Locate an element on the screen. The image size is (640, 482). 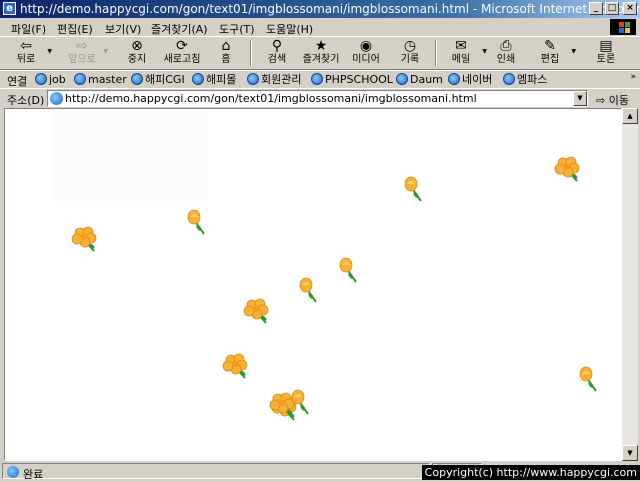
search-button: ⚲ 검색 is located at coordinates (277, 53).